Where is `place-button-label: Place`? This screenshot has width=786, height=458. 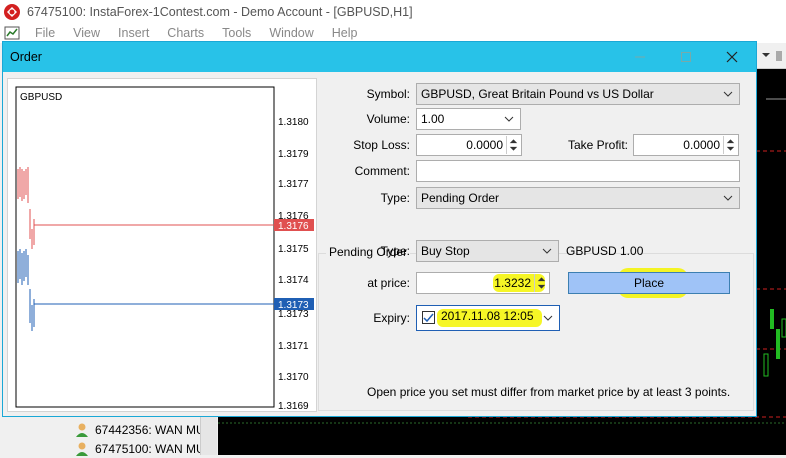 place-button-label: Place is located at coordinates (649, 283).